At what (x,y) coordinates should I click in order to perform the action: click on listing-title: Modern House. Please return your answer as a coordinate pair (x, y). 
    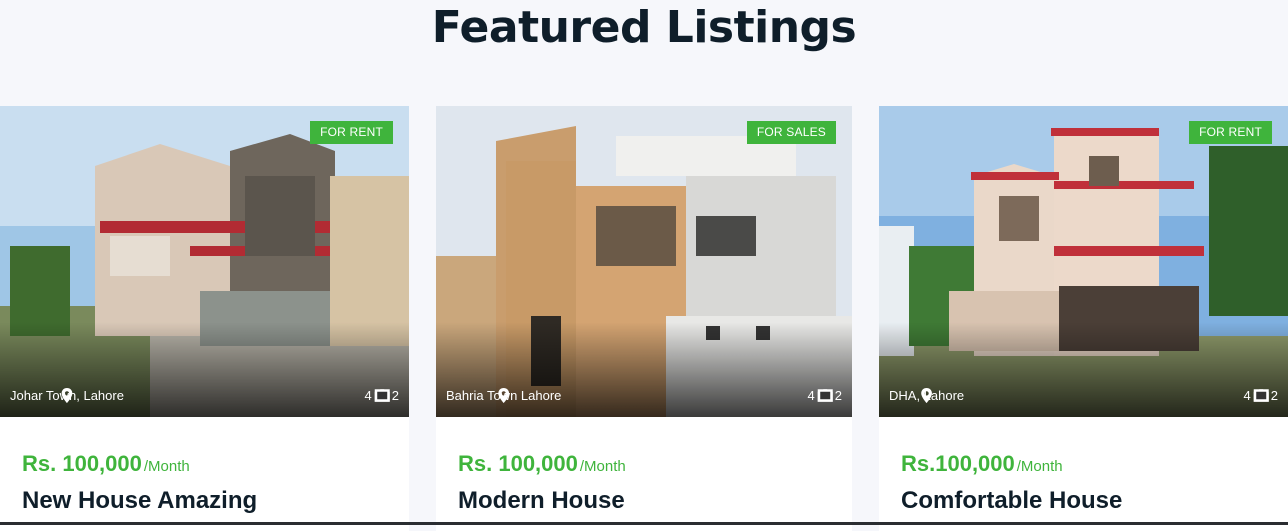
    Looking at the image, I should click on (541, 501).